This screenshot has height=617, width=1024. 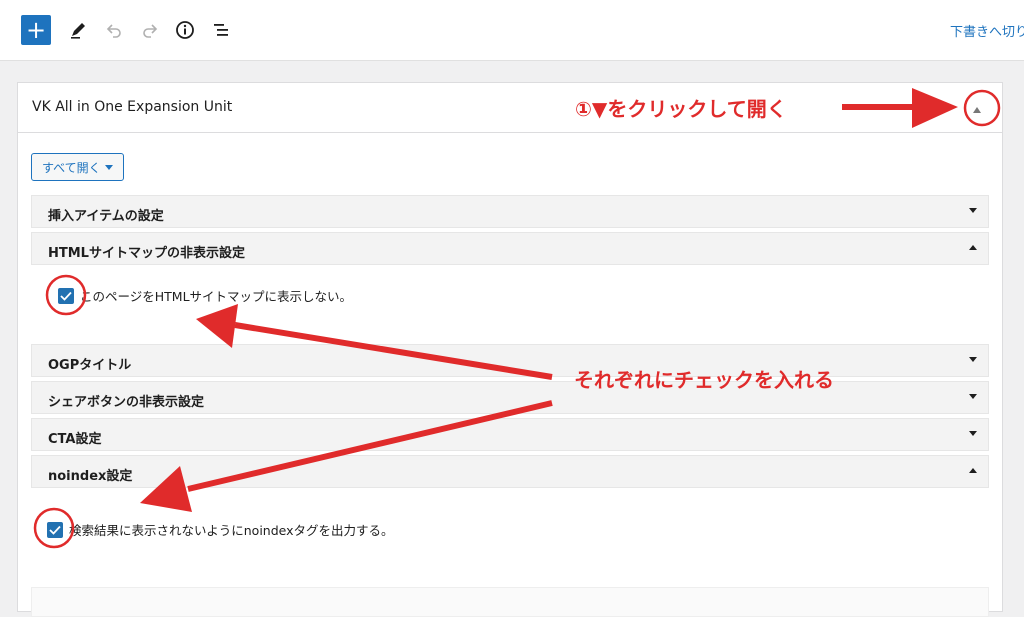 I want to click on redo-icon, so click(x=150, y=30).